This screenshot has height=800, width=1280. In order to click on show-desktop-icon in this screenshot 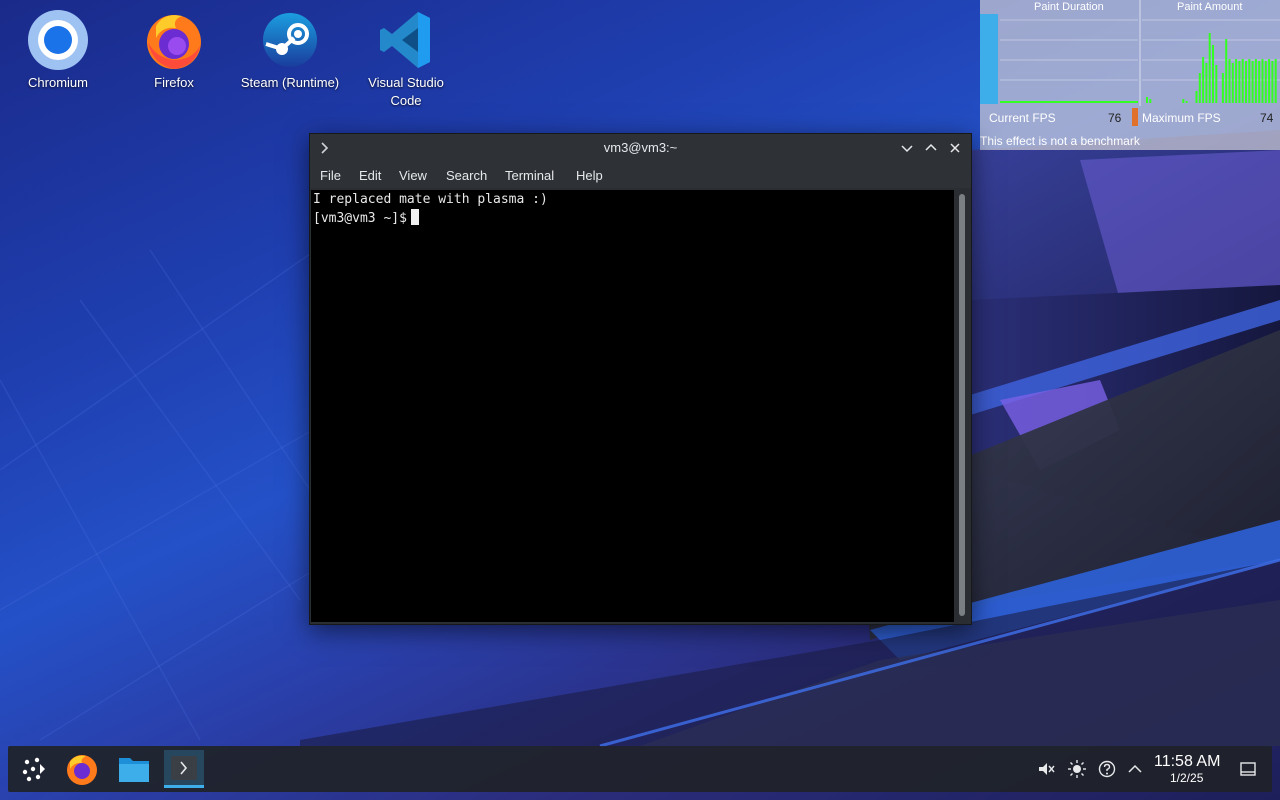, I will do `click(1248, 769)`.